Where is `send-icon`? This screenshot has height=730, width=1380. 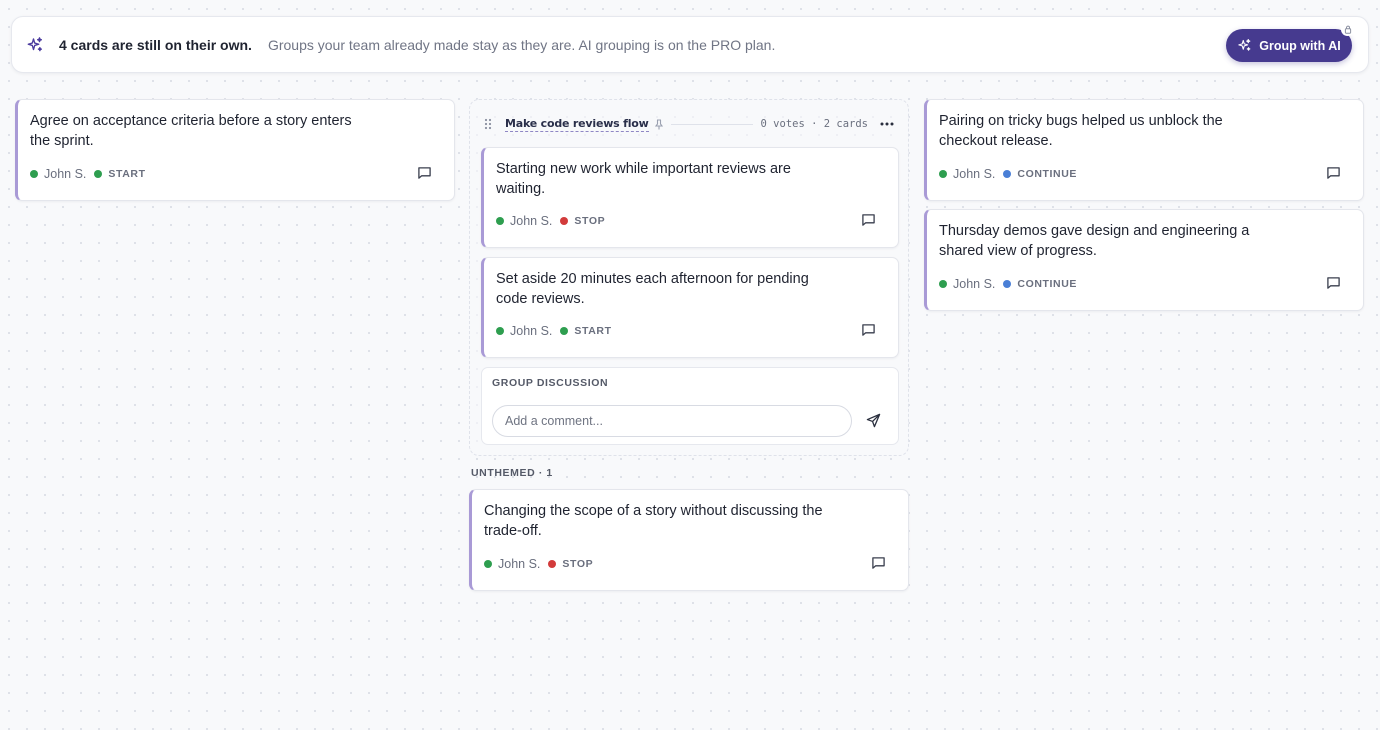
send-icon is located at coordinates (873, 420).